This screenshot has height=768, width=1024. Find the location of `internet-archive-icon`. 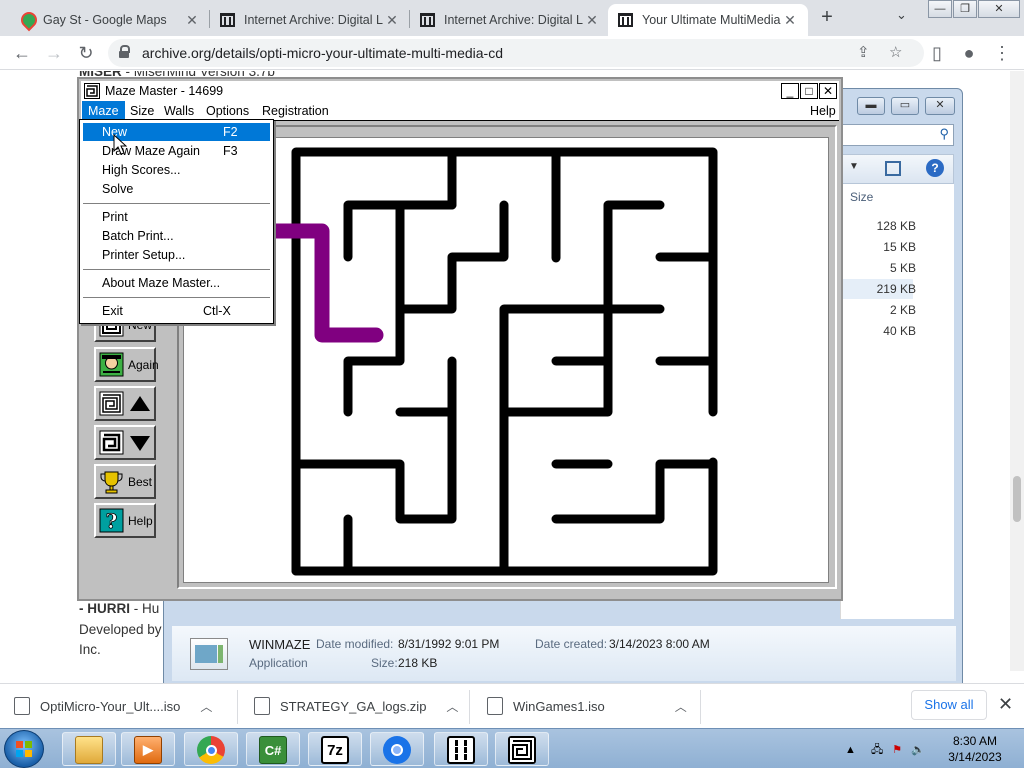

internet-archive-icon is located at coordinates (427, 20).